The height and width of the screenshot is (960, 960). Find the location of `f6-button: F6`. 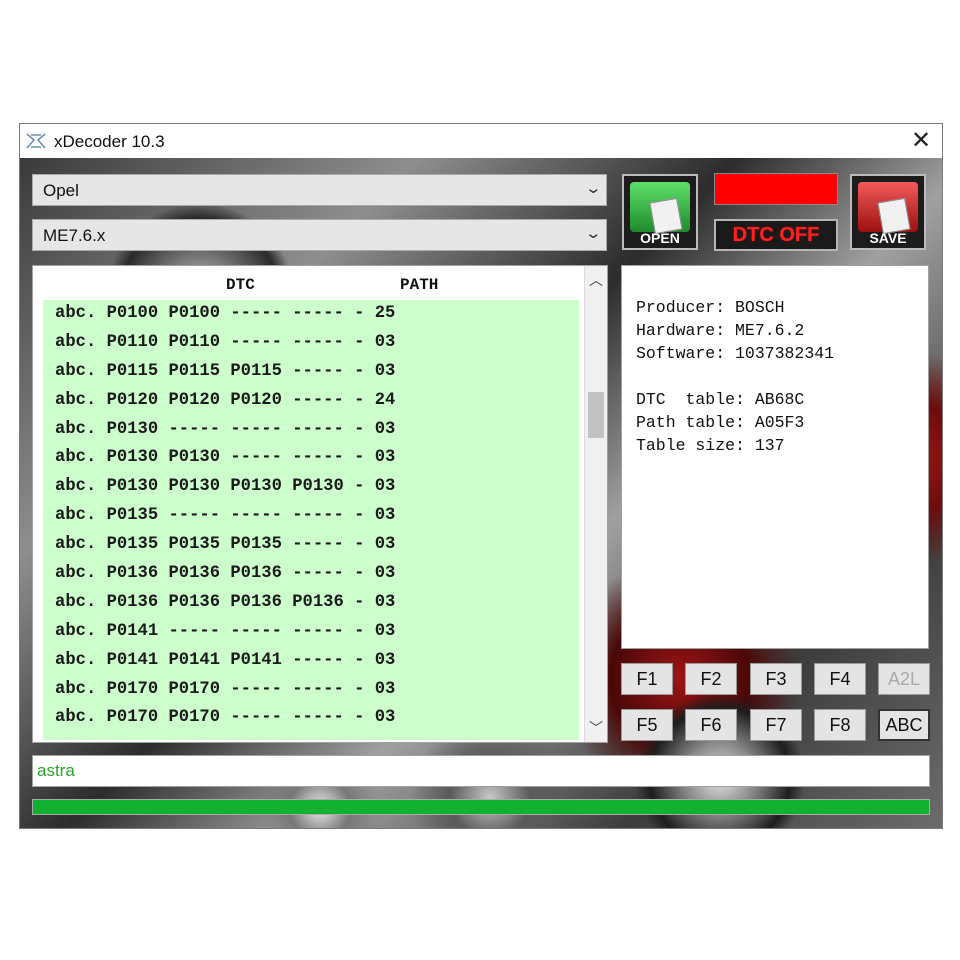

f6-button: F6 is located at coordinates (711, 725).